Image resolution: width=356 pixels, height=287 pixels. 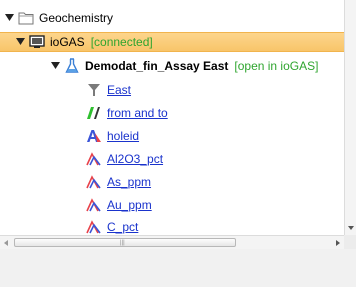 What do you see at coordinates (172, 90) in the screenshot?
I see `tree-field-east: East` at bounding box center [172, 90].